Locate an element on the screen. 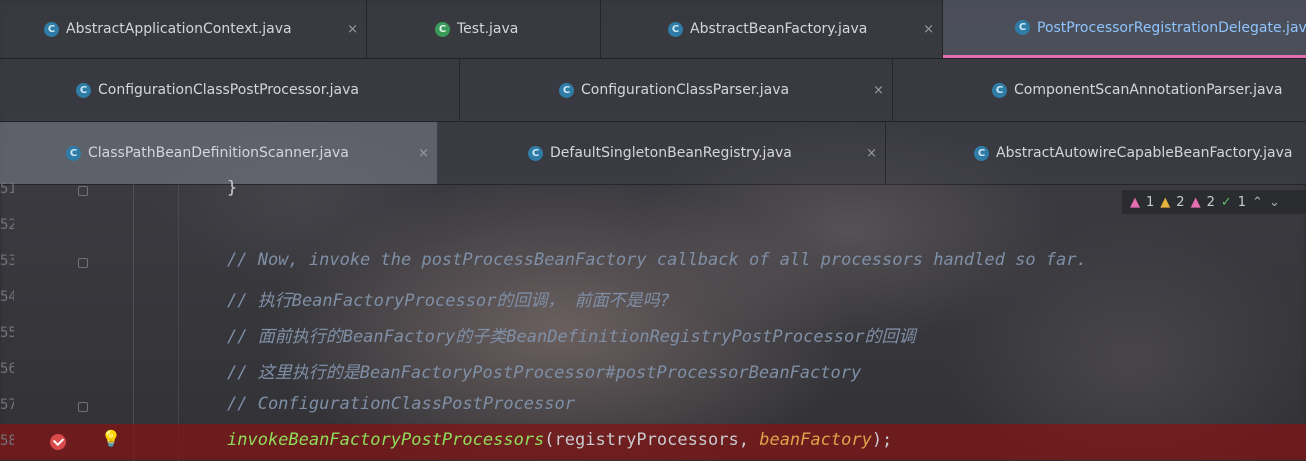 The image size is (1306, 461). line-number: 56 is located at coordinates (7, 369).